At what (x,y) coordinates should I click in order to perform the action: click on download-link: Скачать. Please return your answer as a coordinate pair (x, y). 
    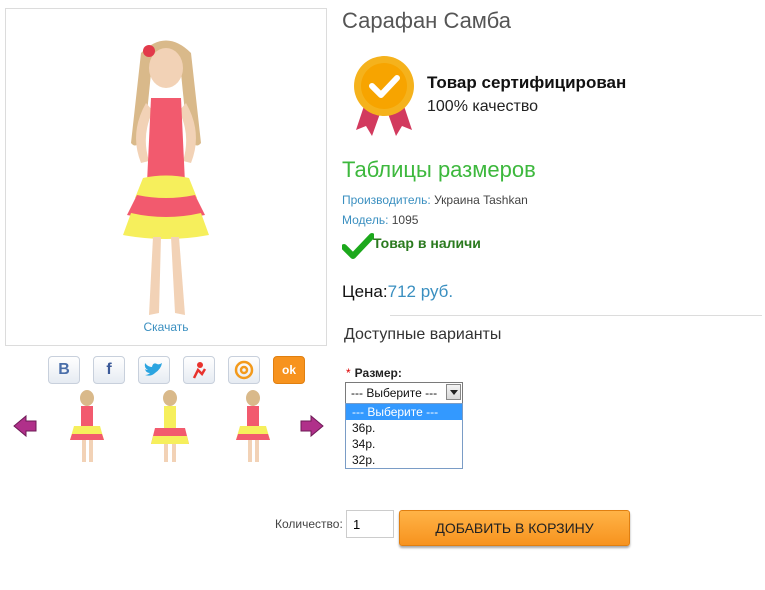
    Looking at the image, I should click on (166, 327).